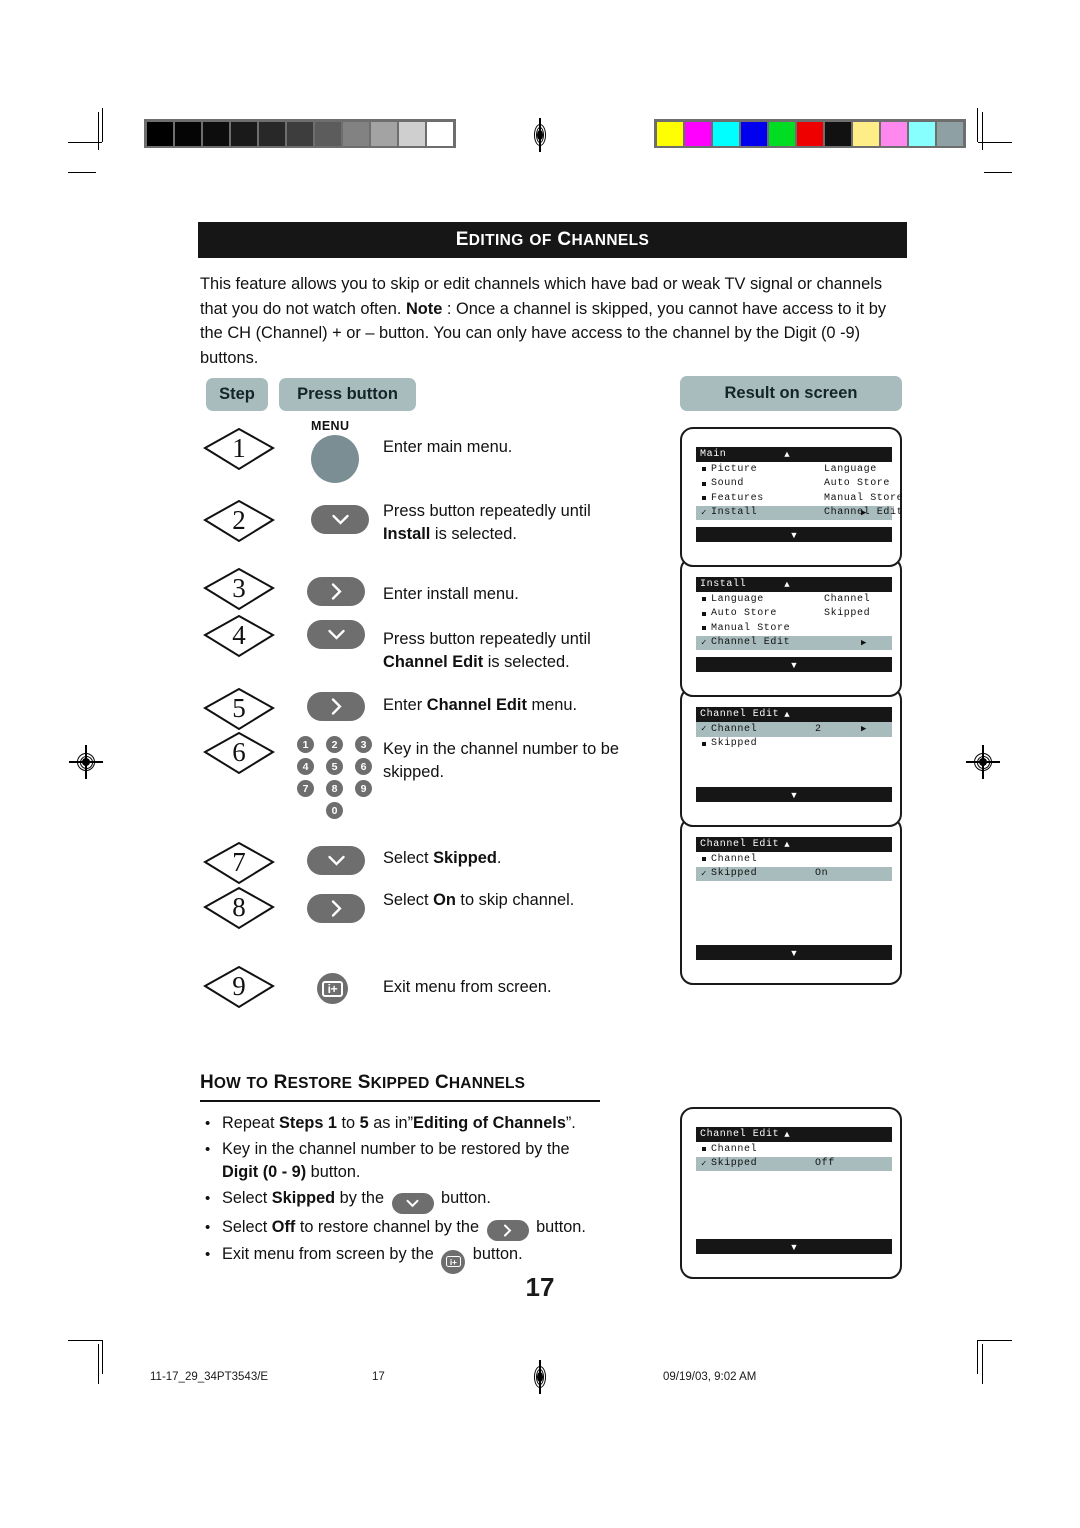 This screenshot has width=1080, height=1528. What do you see at coordinates (847, 614) in the screenshot?
I see `osd-row-secondary: Skipped` at bounding box center [847, 614].